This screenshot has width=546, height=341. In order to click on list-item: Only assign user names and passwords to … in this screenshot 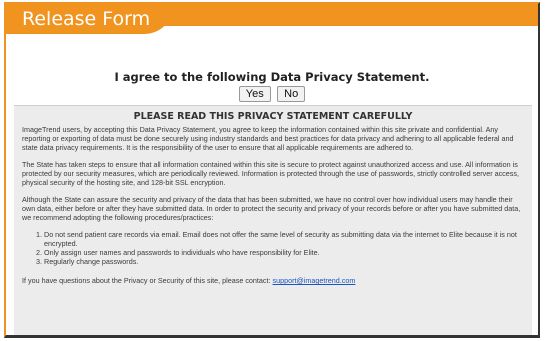, I will do `click(284, 252)`.